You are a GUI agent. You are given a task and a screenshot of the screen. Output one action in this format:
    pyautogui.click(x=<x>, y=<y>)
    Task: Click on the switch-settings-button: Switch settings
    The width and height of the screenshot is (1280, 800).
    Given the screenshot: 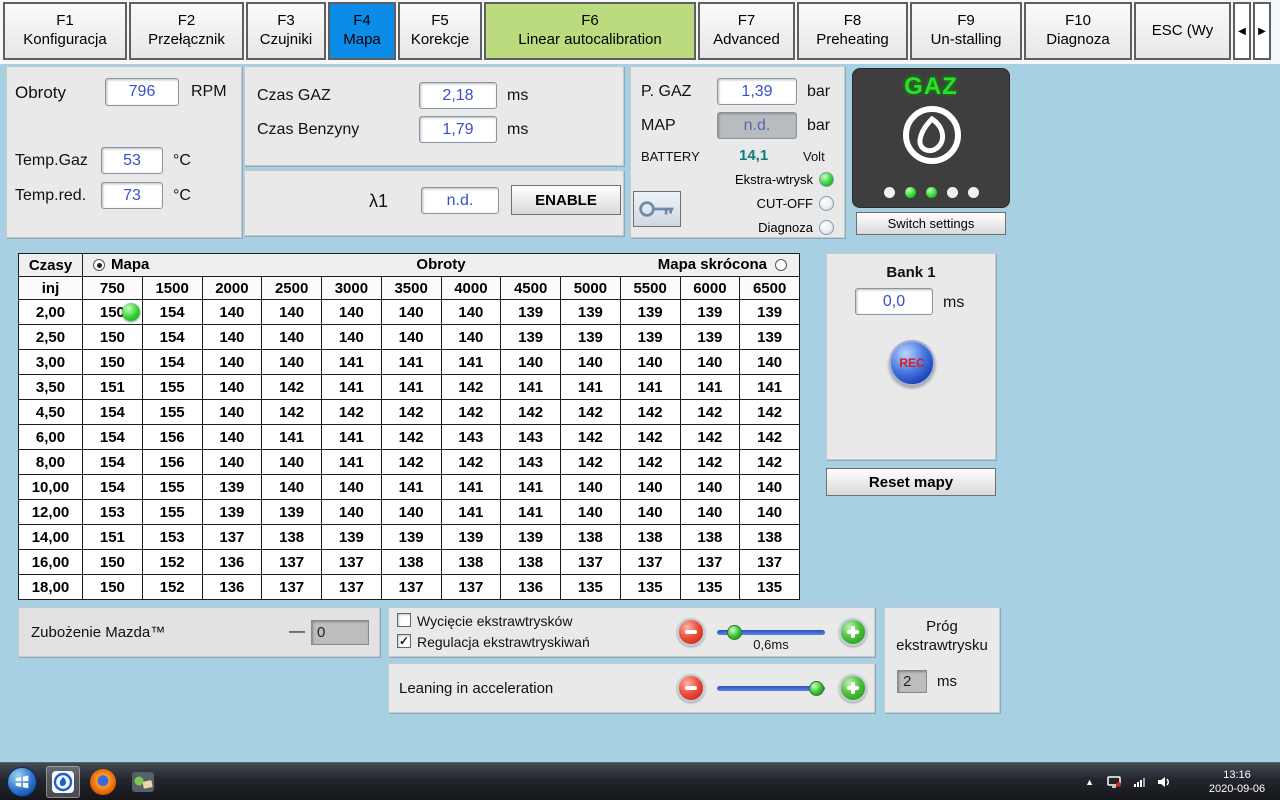 What is the action you would take?
    pyautogui.click(x=931, y=223)
    